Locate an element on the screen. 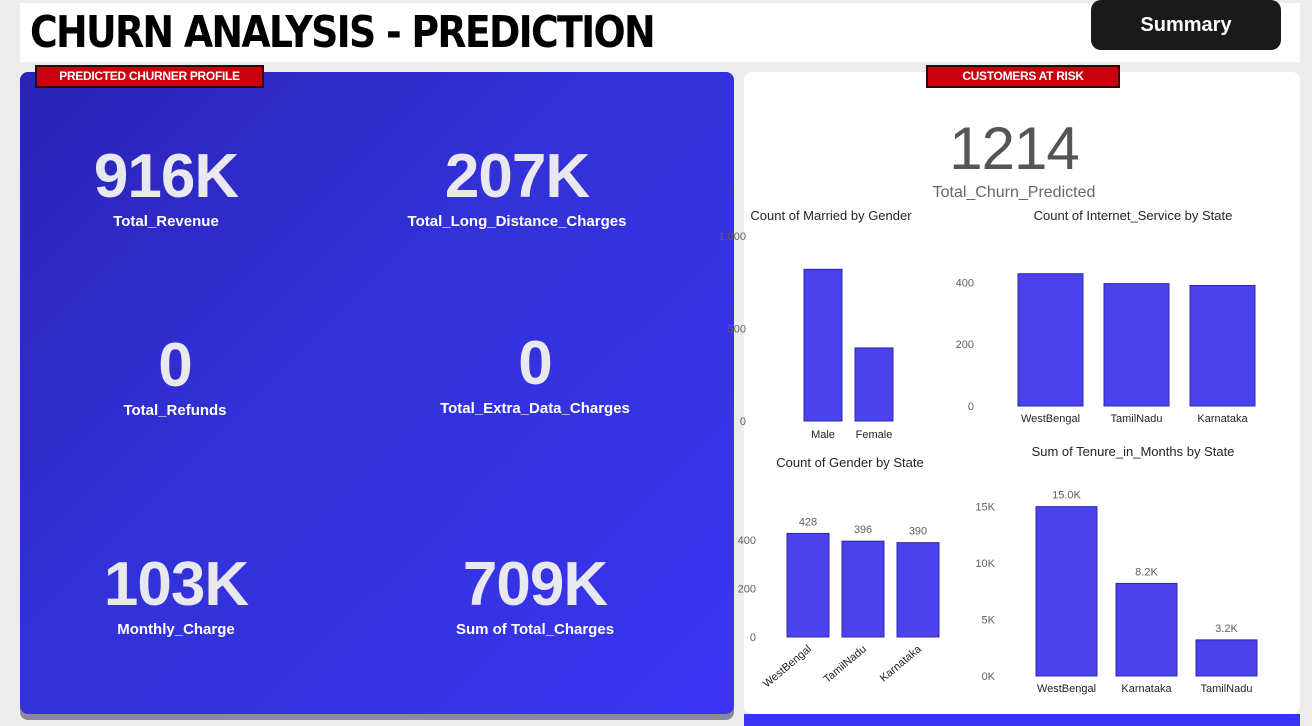 Image resolution: width=1312 pixels, height=726 pixels. y-tick-label: 1,000 is located at coordinates (732, 237).